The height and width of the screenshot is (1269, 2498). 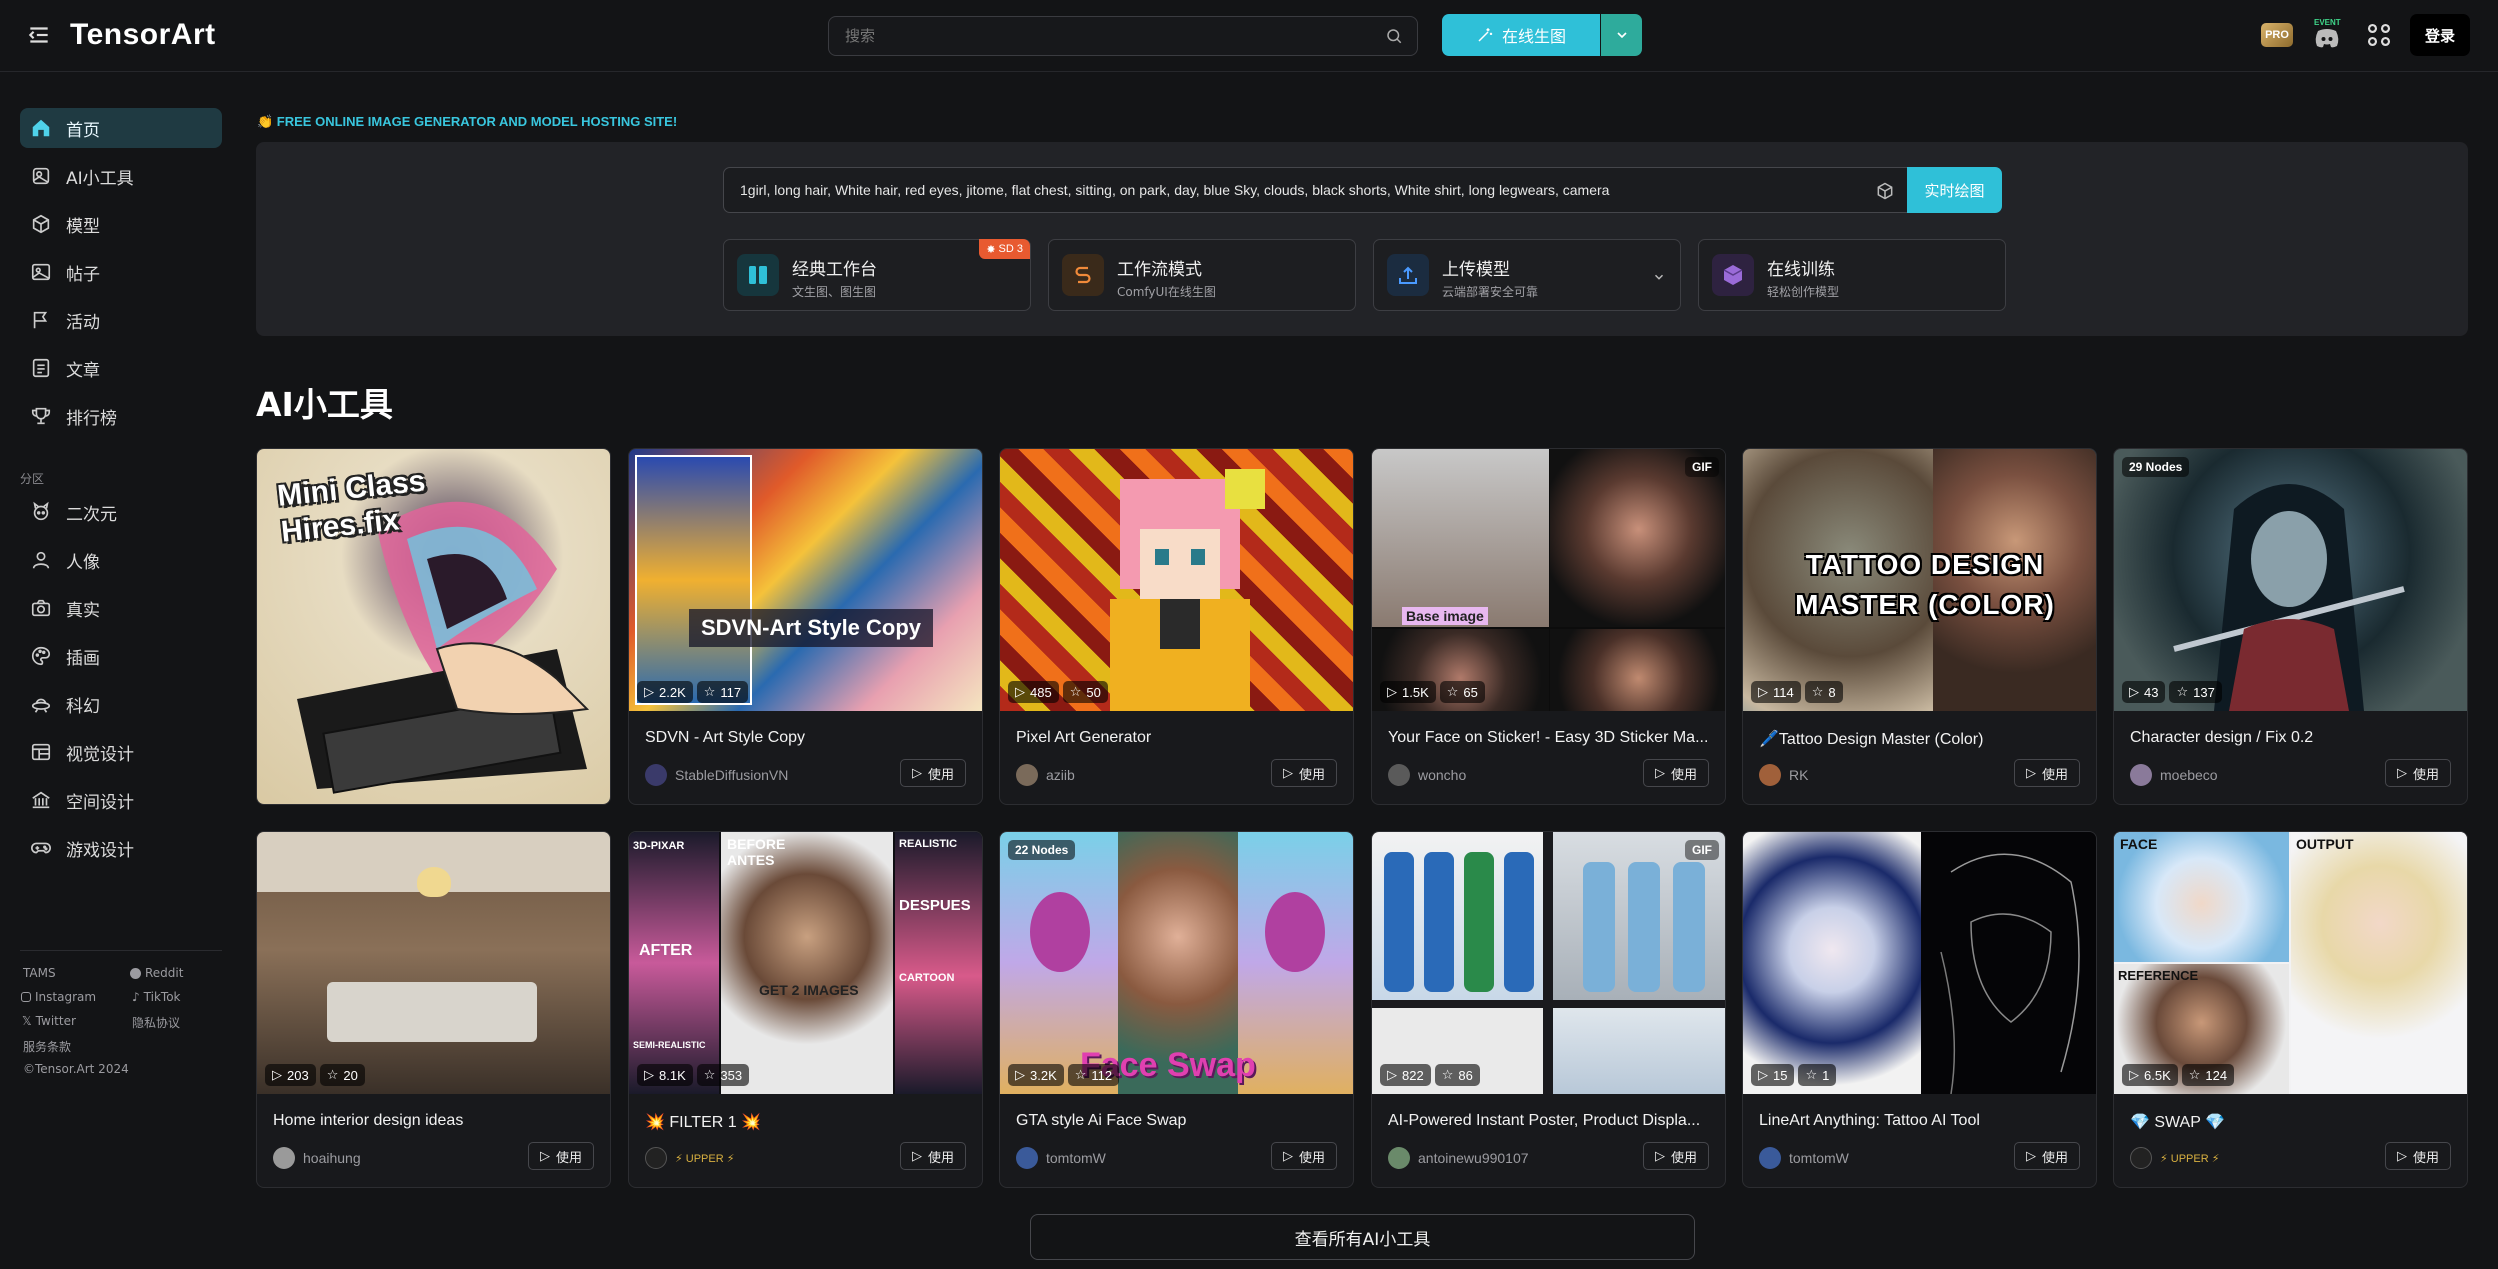 What do you see at coordinates (49, 1021) in the screenshot?
I see `footer-link-twitter: 𝕏 Twitter` at bounding box center [49, 1021].